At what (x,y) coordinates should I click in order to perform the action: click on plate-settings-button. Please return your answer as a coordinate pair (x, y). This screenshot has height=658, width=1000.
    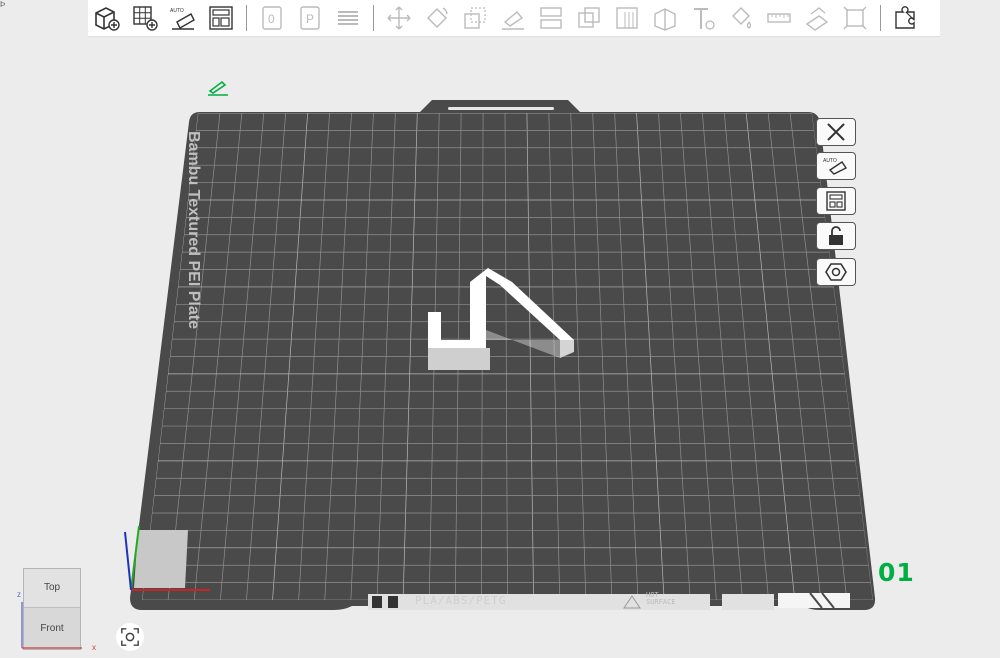
    Looking at the image, I should click on (836, 272).